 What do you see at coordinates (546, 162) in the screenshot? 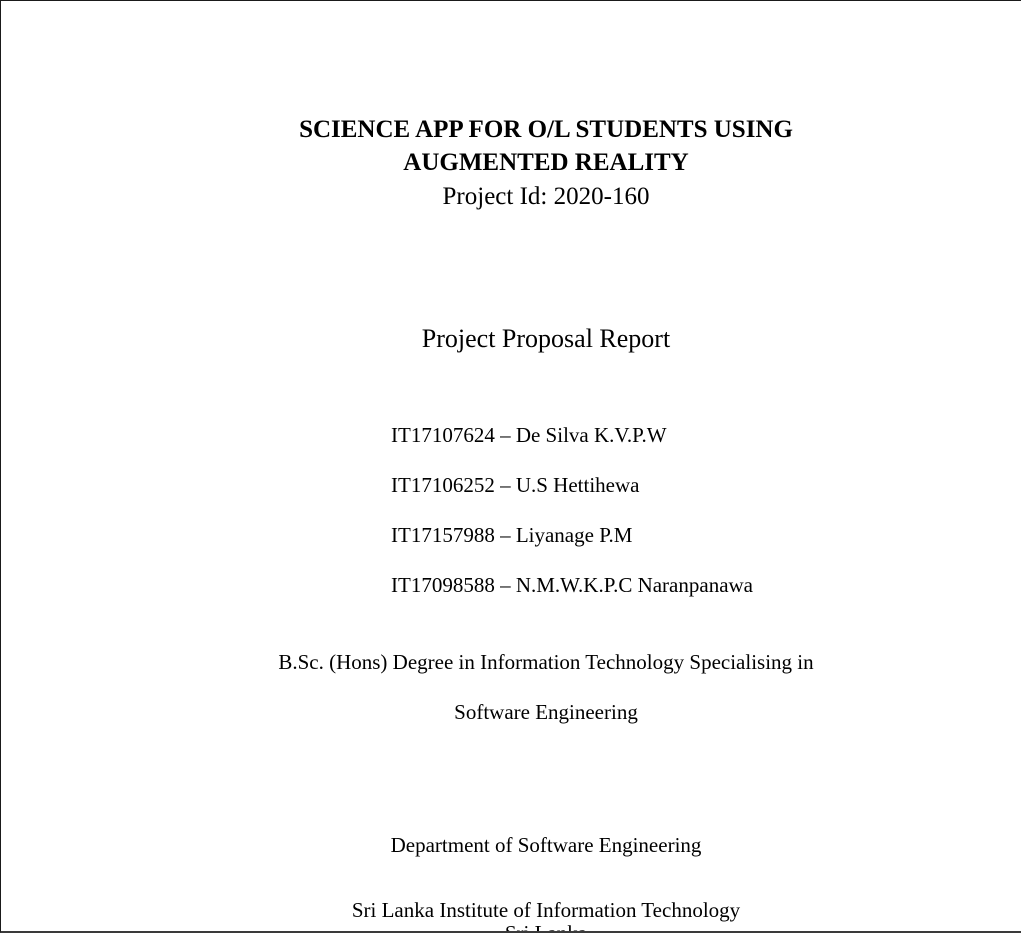
I see `document-title-line-2: AUGMENTED REALITY` at bounding box center [546, 162].